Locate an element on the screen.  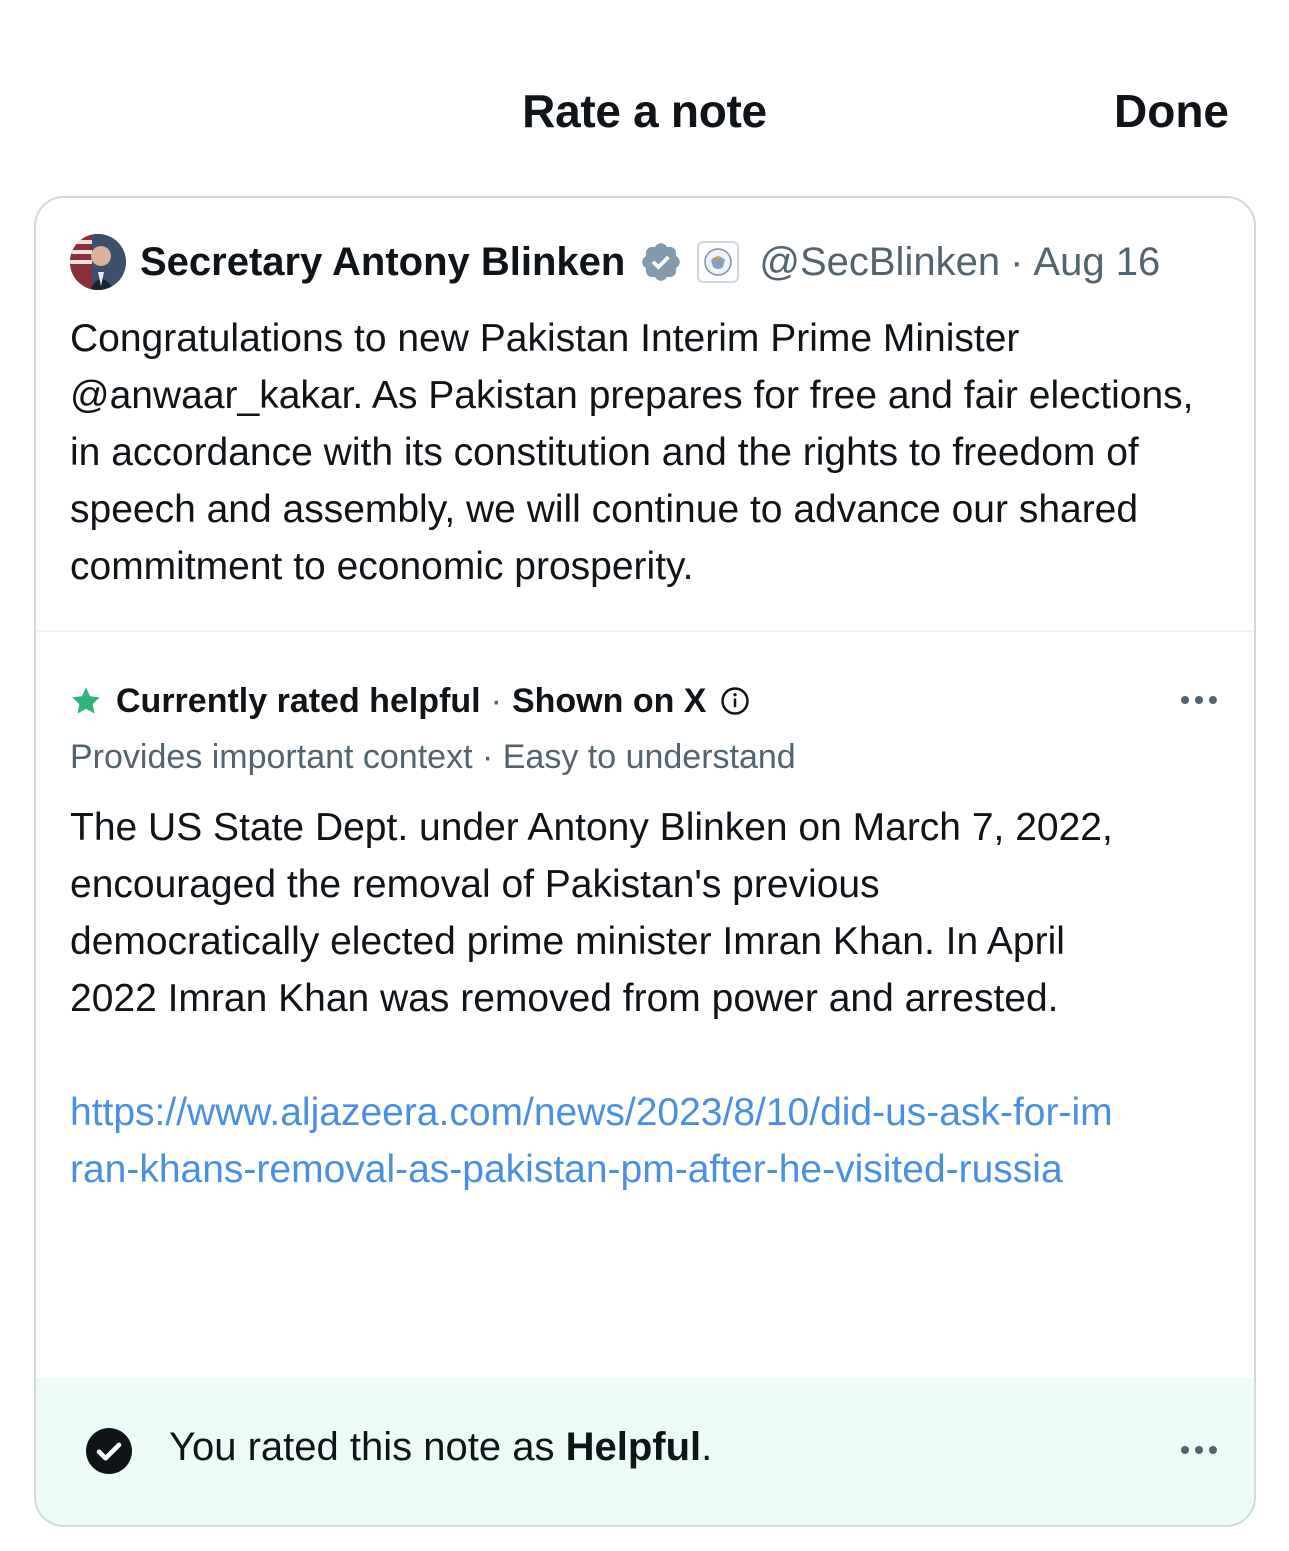
avatar is located at coordinates (98, 262).